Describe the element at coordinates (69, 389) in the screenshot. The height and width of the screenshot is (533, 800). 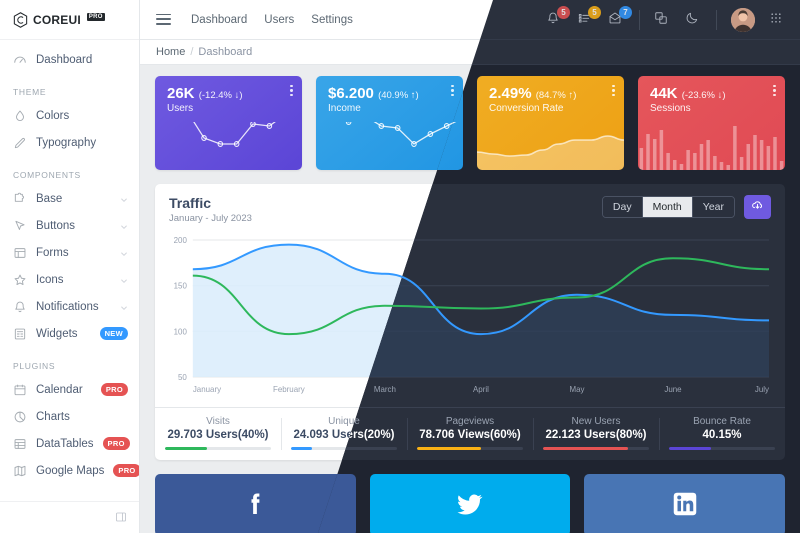
I see `sidebar-item-calendar: Calendar PRO` at that location.